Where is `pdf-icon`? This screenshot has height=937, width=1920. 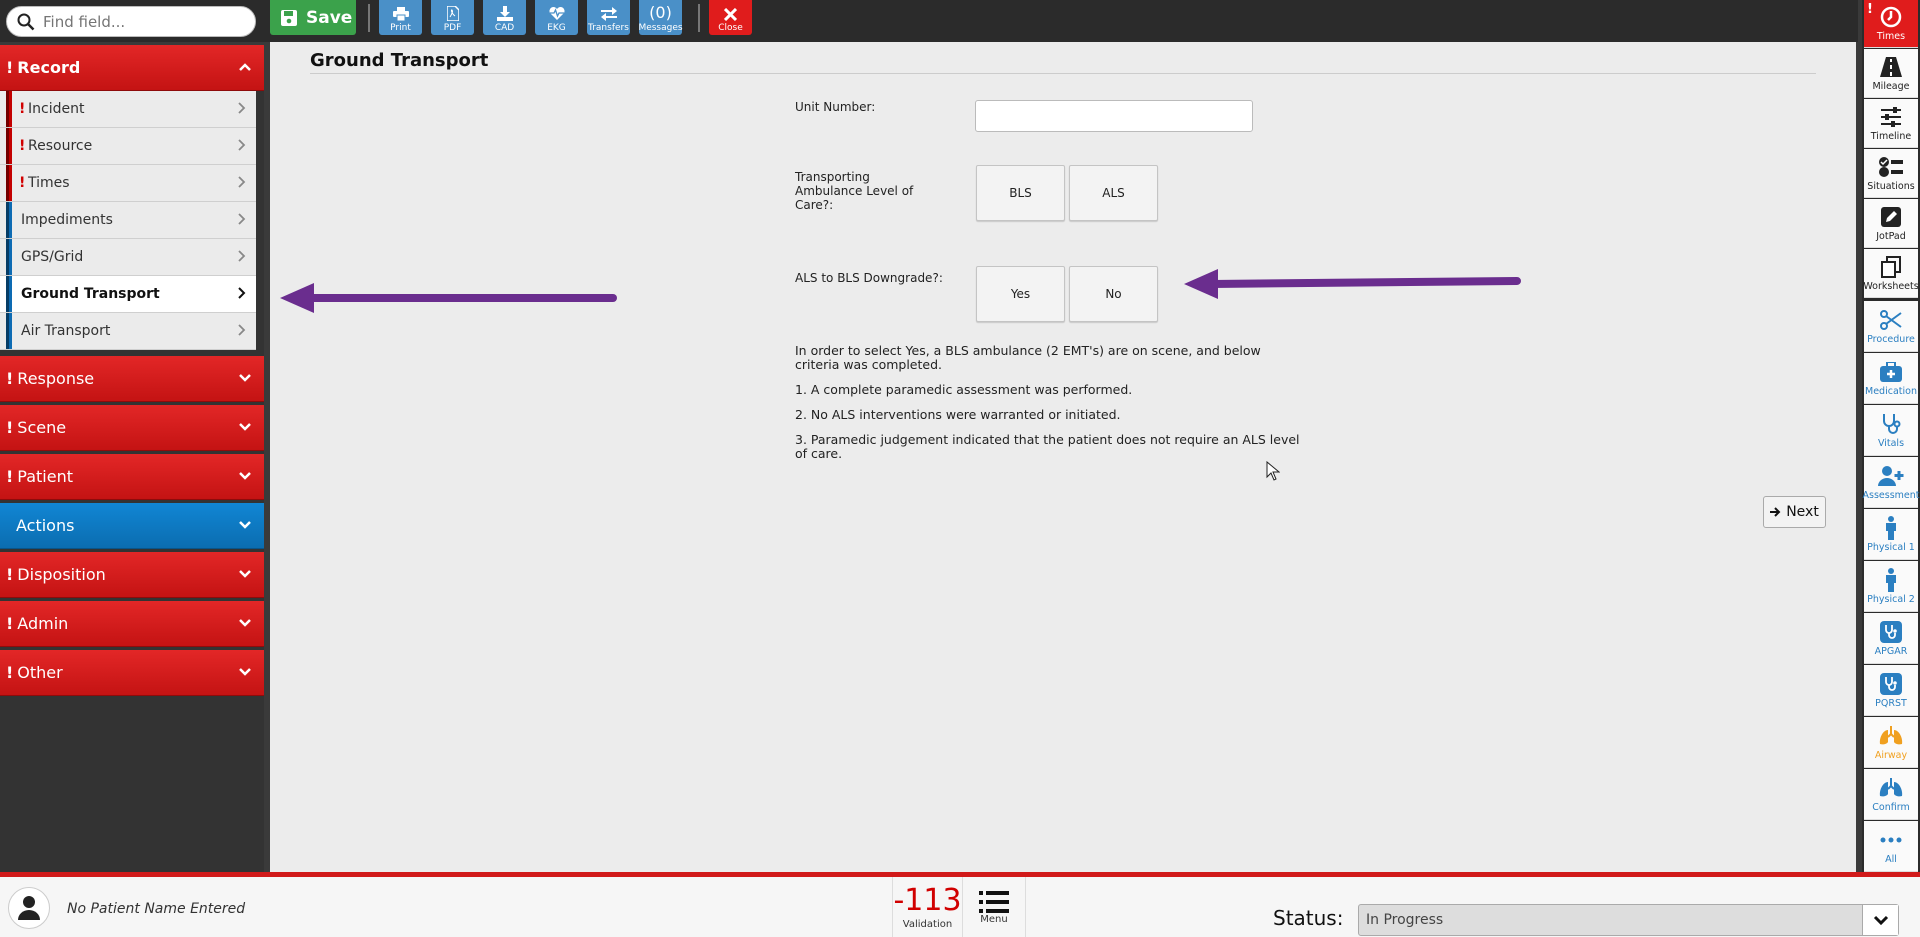 pdf-icon is located at coordinates (452, 13).